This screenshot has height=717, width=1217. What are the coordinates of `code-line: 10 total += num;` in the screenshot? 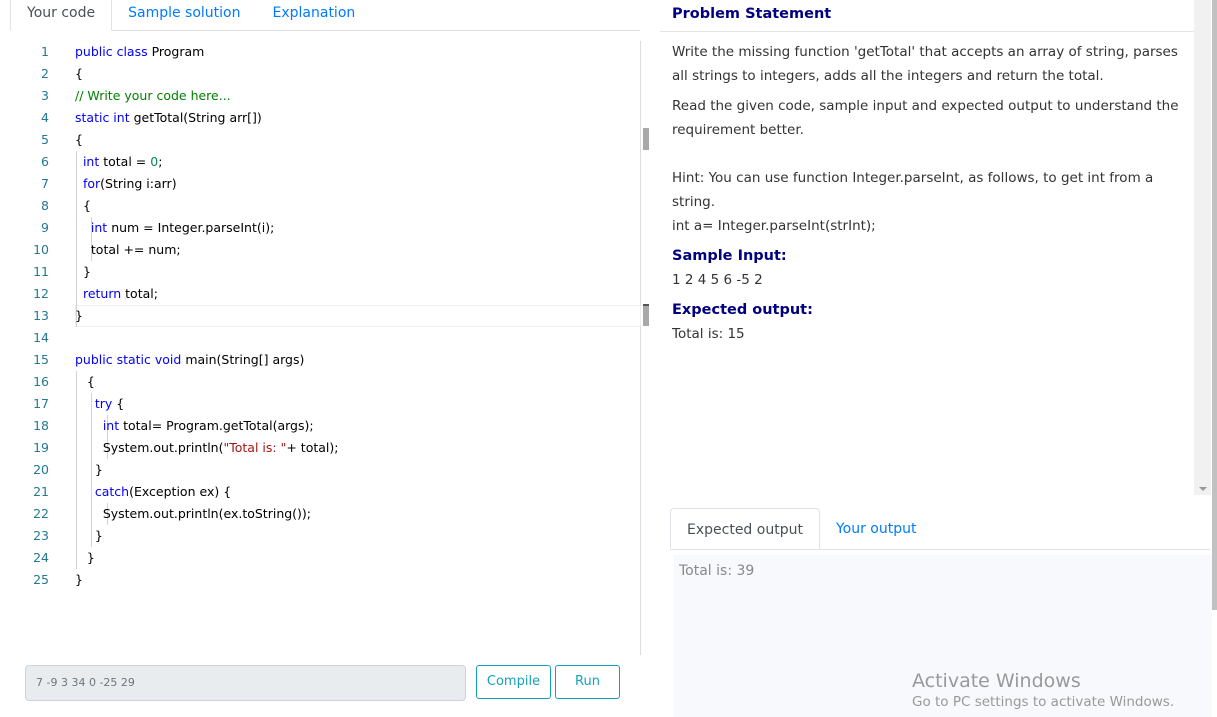 It's located at (320, 250).